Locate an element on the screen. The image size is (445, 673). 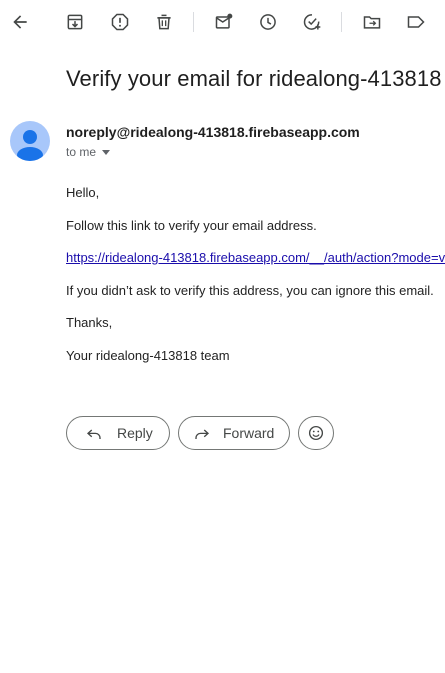
forward-icon is located at coordinates (202, 434).